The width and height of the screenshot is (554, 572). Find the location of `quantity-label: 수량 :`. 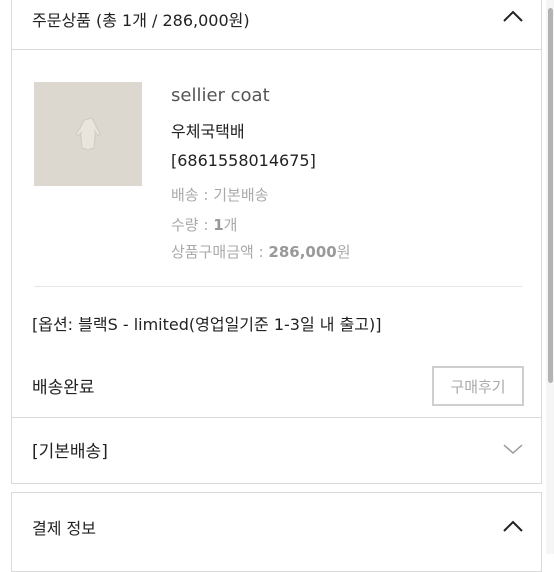

quantity-label: 수량 : is located at coordinates (190, 225).